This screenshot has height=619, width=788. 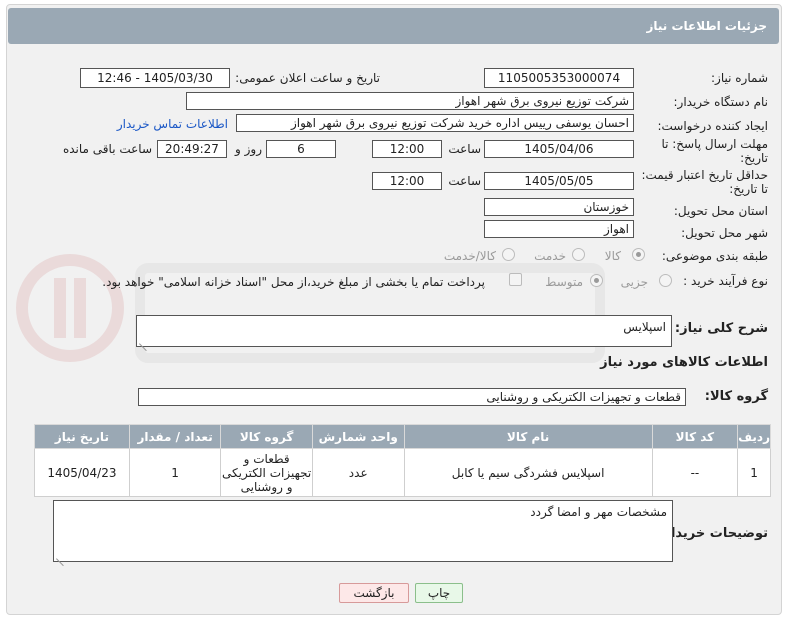 What do you see at coordinates (596, 280) in the screenshot?
I see `radio-purchase-medium` at bounding box center [596, 280].